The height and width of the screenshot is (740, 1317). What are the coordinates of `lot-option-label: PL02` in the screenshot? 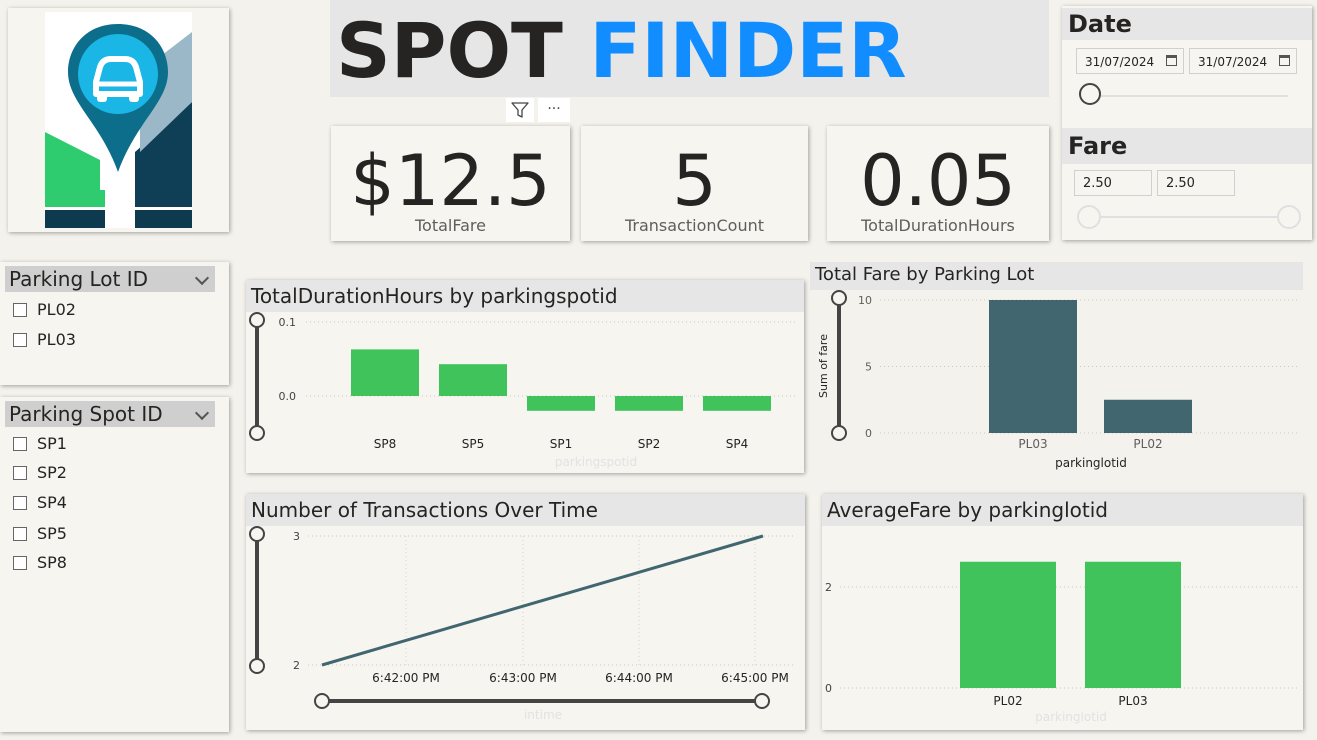 It's located at (56, 309).